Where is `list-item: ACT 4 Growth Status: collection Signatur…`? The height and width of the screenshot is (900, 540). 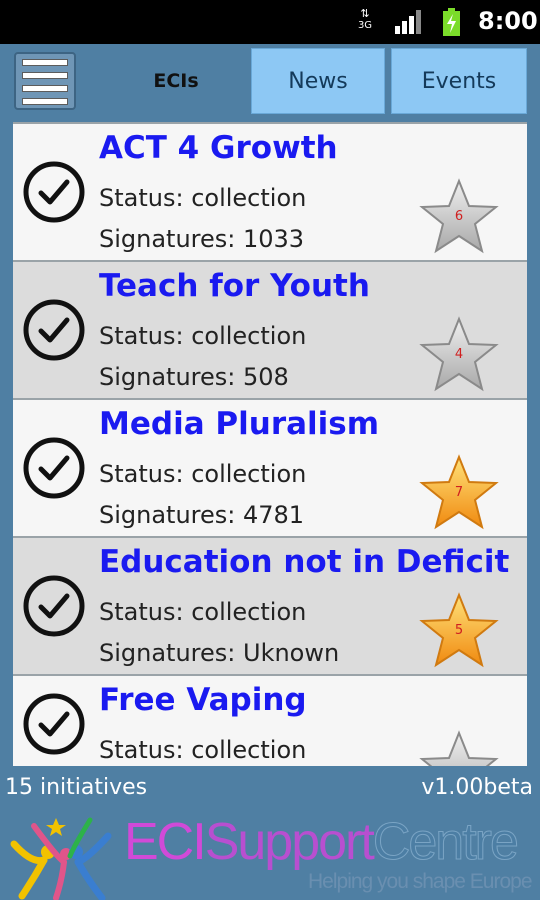
list-item: ACT 4 Growth Status: collection Signatur… is located at coordinates (270, 191).